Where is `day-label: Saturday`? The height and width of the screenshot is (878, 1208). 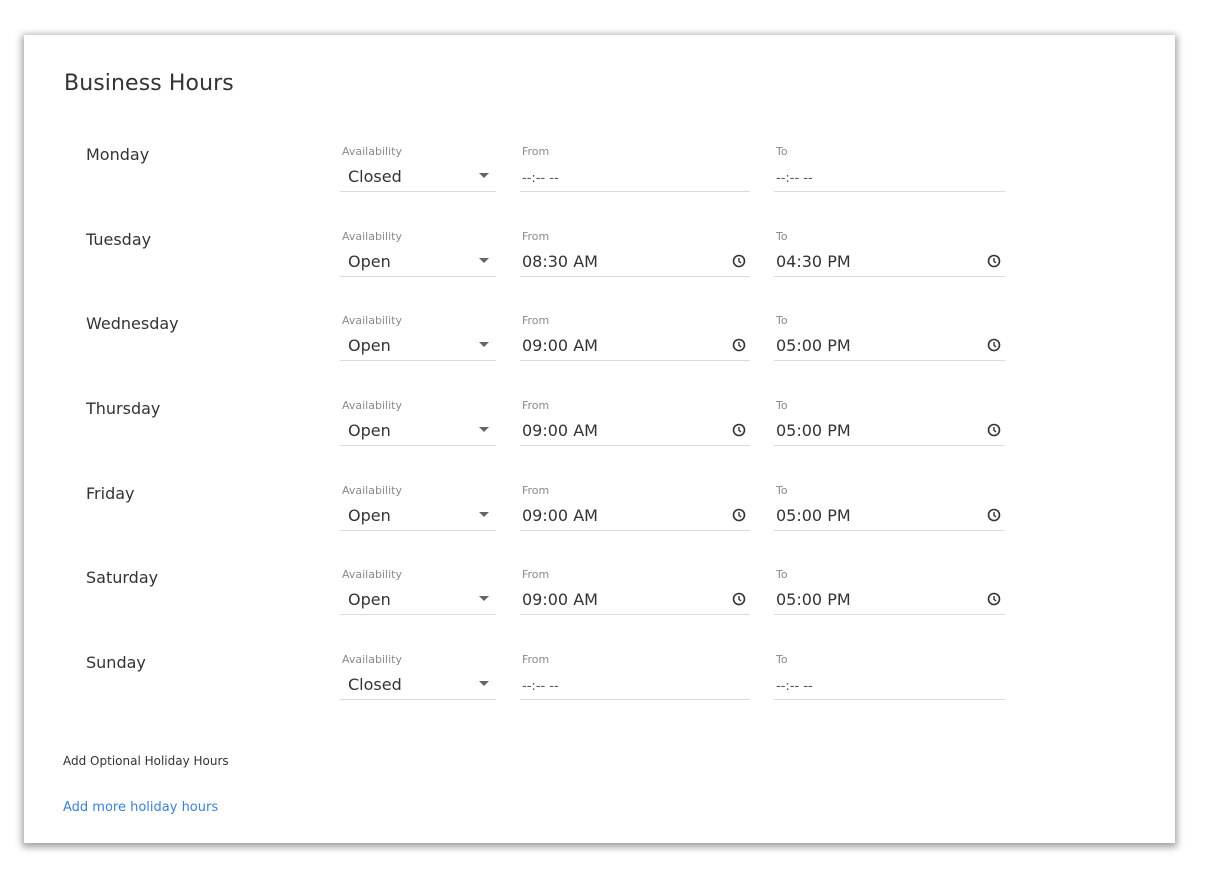
day-label: Saturday is located at coordinates (122, 577).